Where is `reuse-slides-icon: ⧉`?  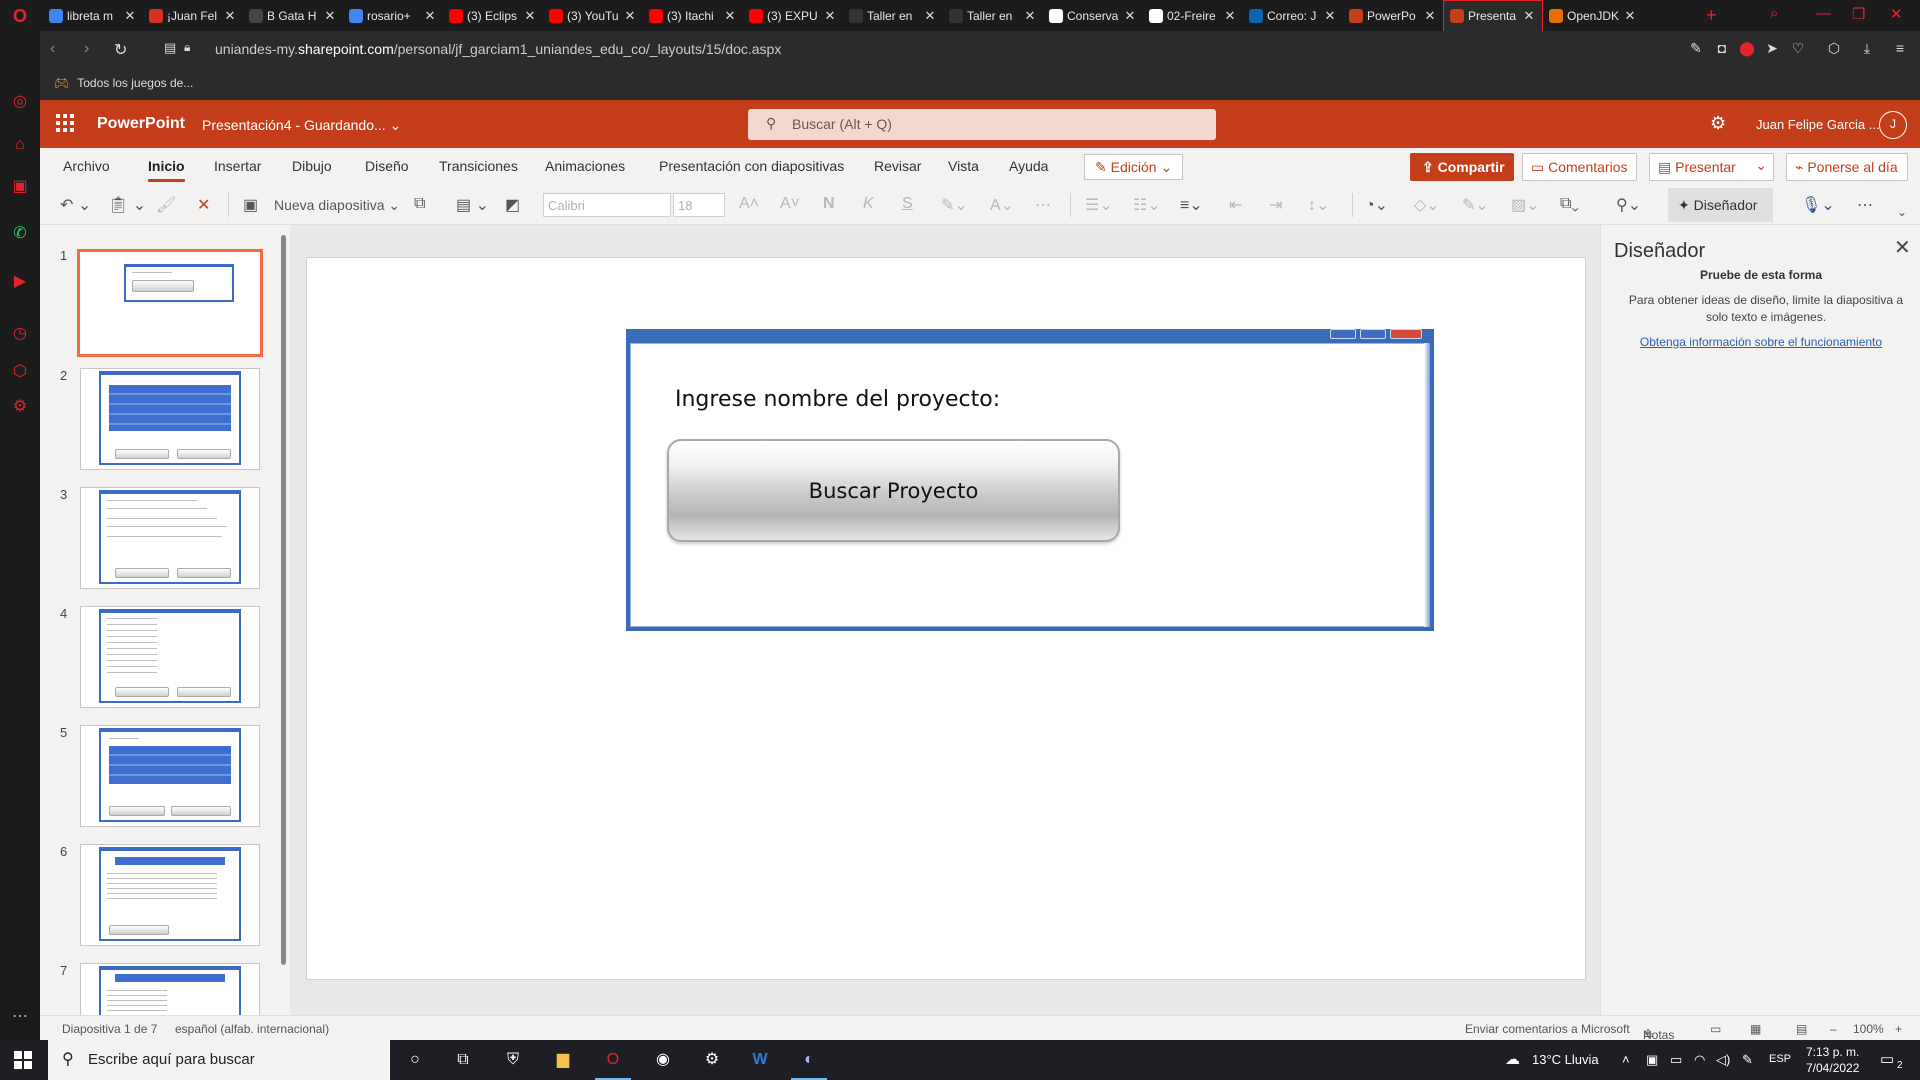 reuse-slides-icon: ⧉ is located at coordinates (419, 204).